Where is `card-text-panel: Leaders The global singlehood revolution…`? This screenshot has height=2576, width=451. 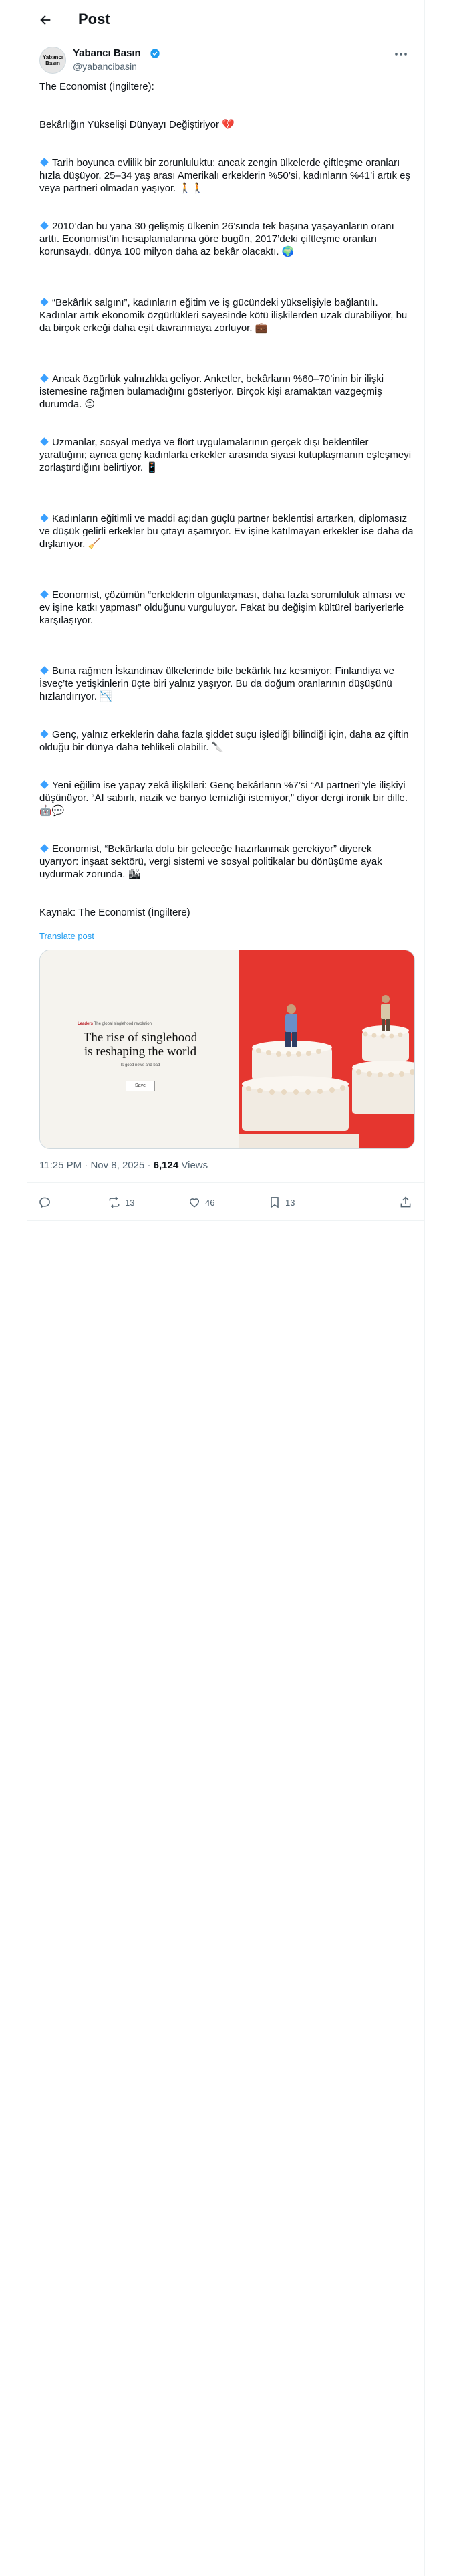
card-text-panel: Leaders The global singlehood revolution… is located at coordinates (139, 1049).